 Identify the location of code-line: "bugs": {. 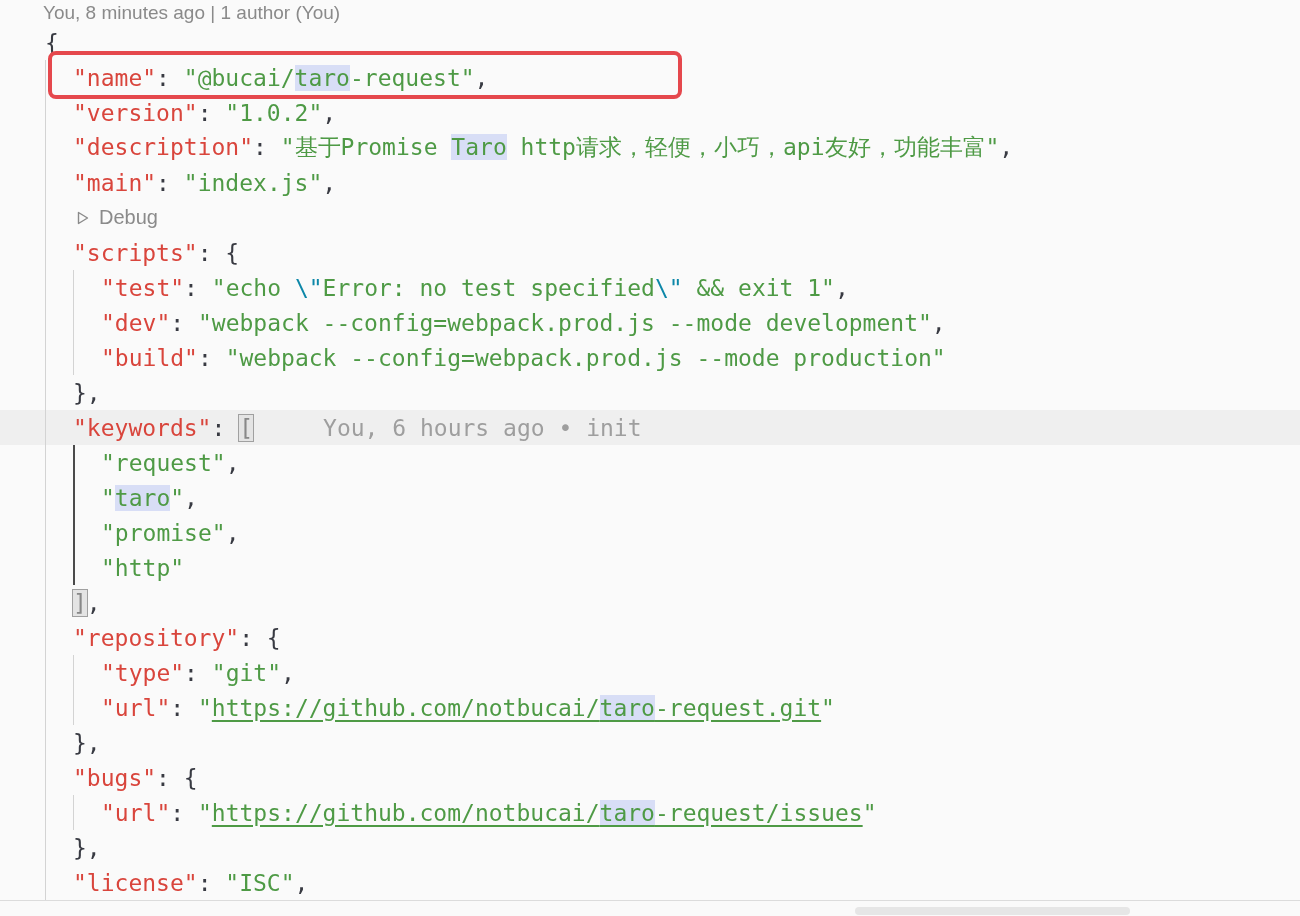
(135, 777).